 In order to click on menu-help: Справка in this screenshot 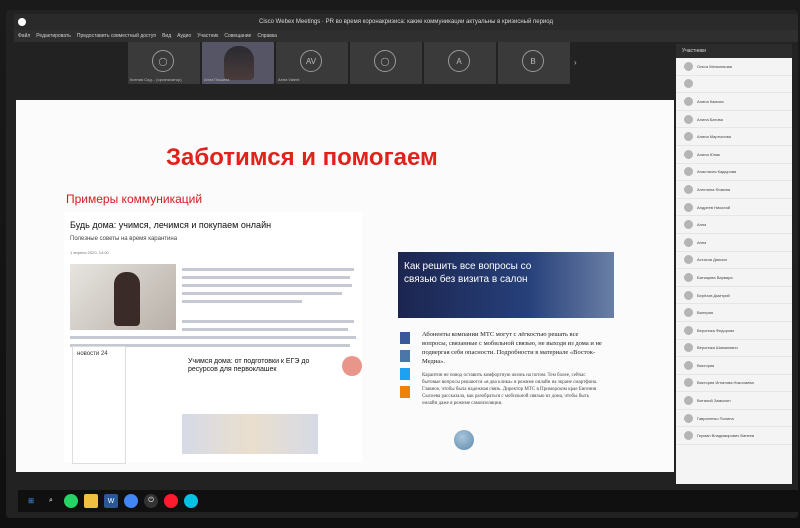, I will do `click(267, 36)`.